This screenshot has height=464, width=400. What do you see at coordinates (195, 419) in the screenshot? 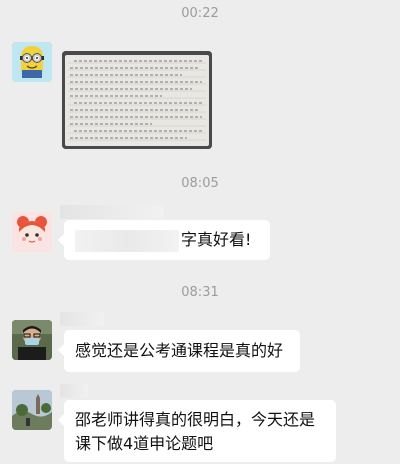
I see `message-text-line: 邵老师讲得真的很明白，今天还是` at bounding box center [195, 419].